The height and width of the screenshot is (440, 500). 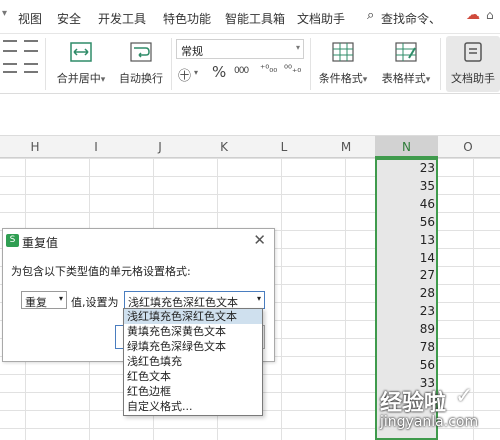 I want to click on currency-format-icon: ㊉, so click(x=184, y=74).